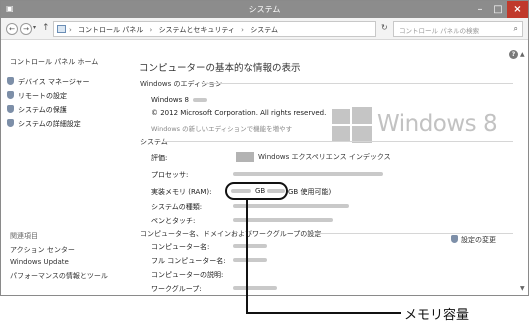 This screenshot has height=324, width=529. I want to click on sidebar-item-label: システムの保護, so click(42, 110).